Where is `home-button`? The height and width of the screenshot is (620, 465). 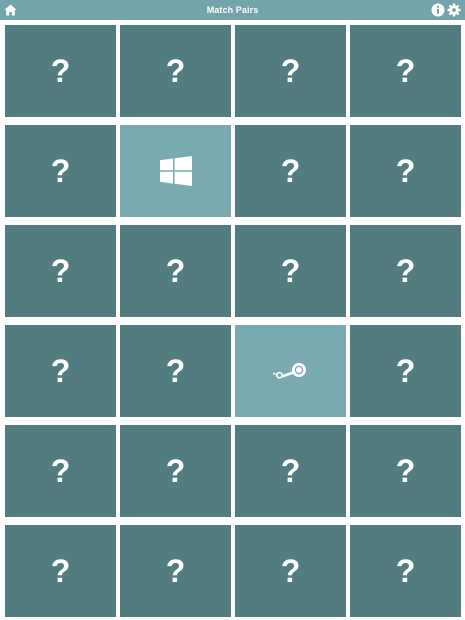 home-button is located at coordinates (10, 9).